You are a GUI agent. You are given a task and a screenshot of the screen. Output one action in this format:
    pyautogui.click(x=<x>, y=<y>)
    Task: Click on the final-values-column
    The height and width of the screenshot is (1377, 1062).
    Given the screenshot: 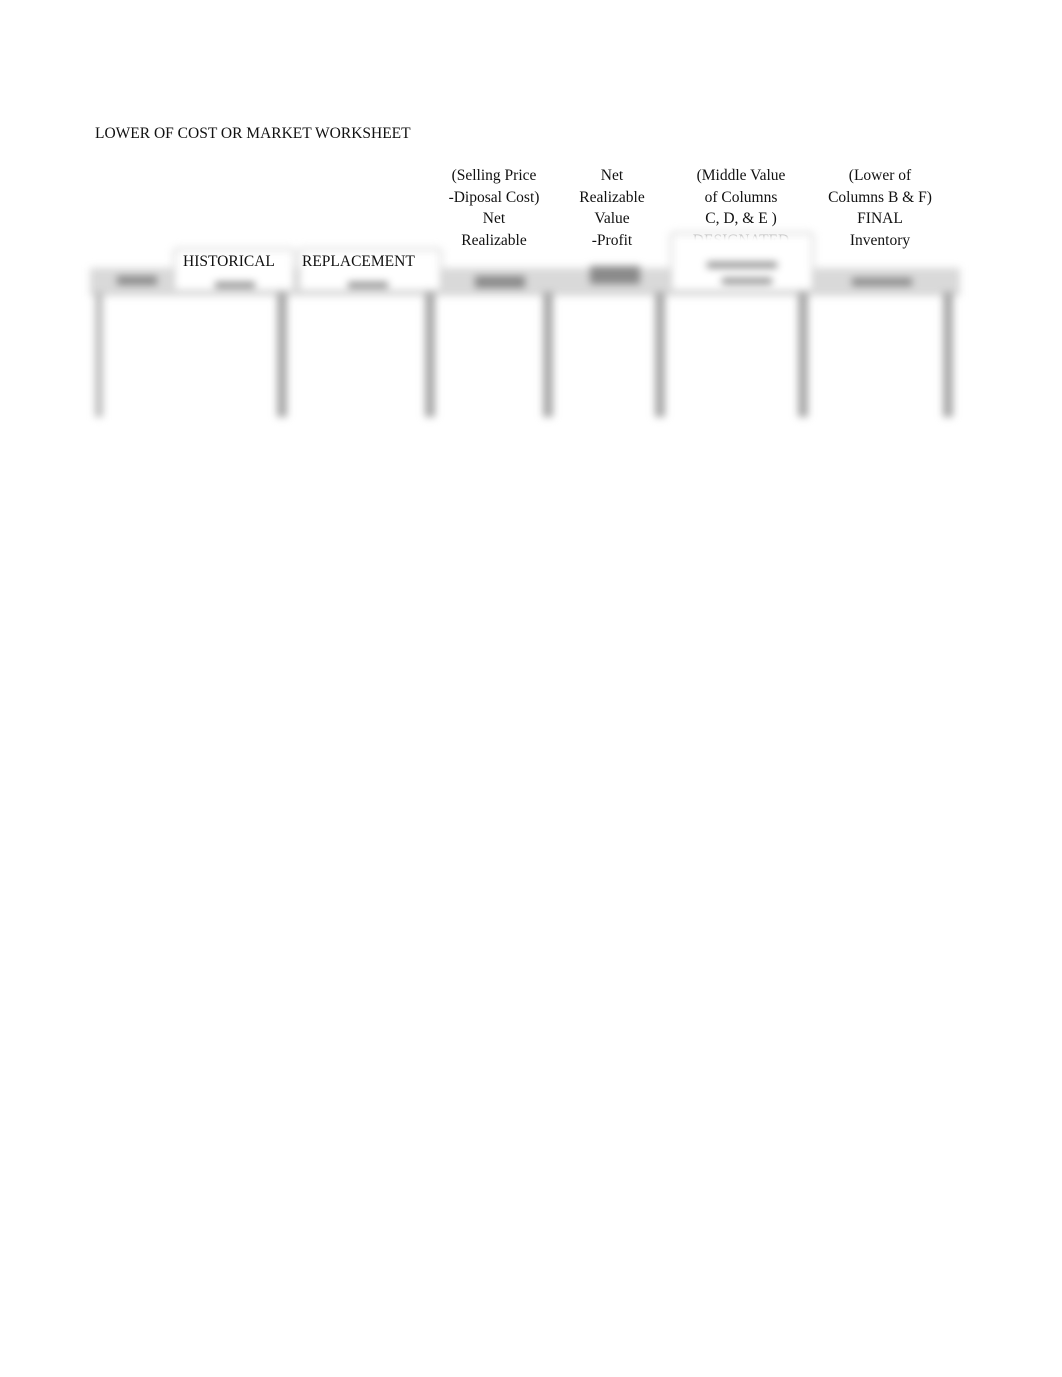 What is the action you would take?
    pyautogui.click(x=948, y=354)
    